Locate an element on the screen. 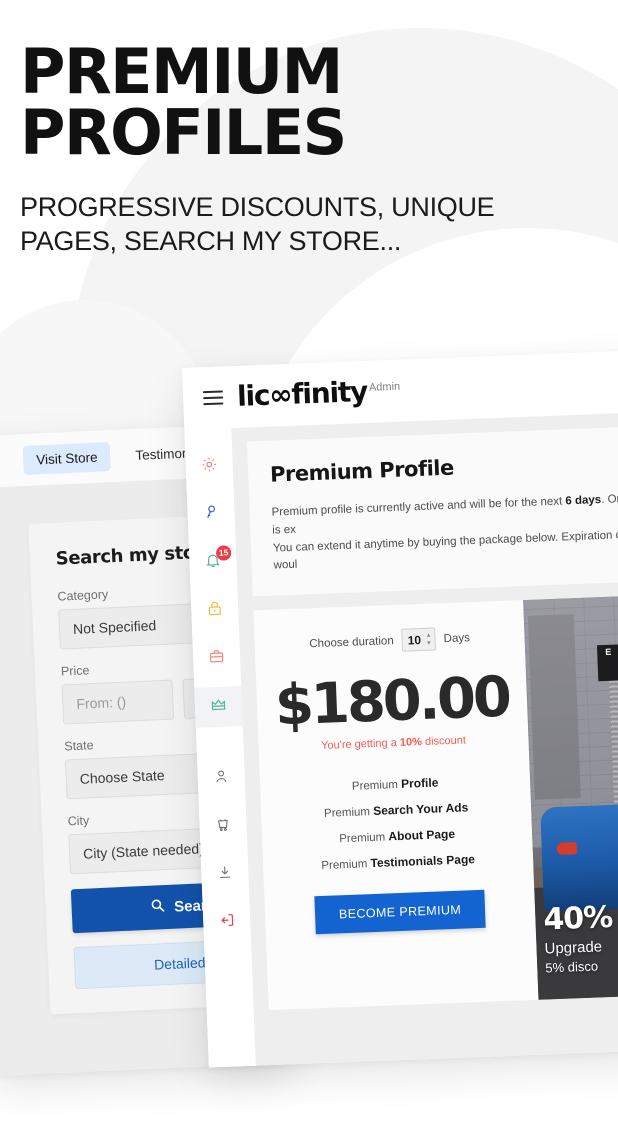 Image resolution: width=618 pixels, height=1140 pixels. gear-icon is located at coordinates (209, 467).